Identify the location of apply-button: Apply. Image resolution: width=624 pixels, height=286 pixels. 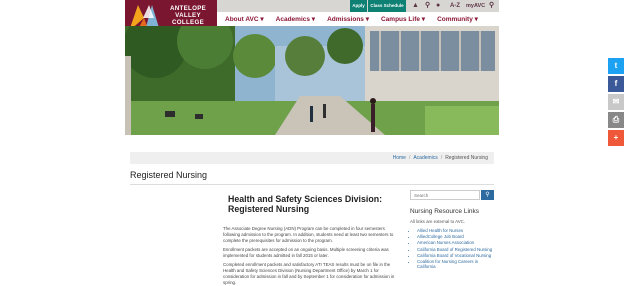
(358, 6).